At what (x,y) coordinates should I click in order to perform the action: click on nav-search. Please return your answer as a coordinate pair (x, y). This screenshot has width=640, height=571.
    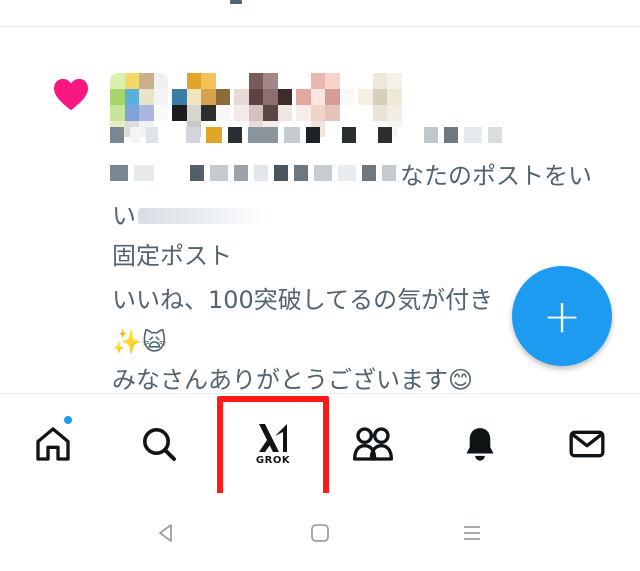
    Looking at the image, I should click on (159, 444).